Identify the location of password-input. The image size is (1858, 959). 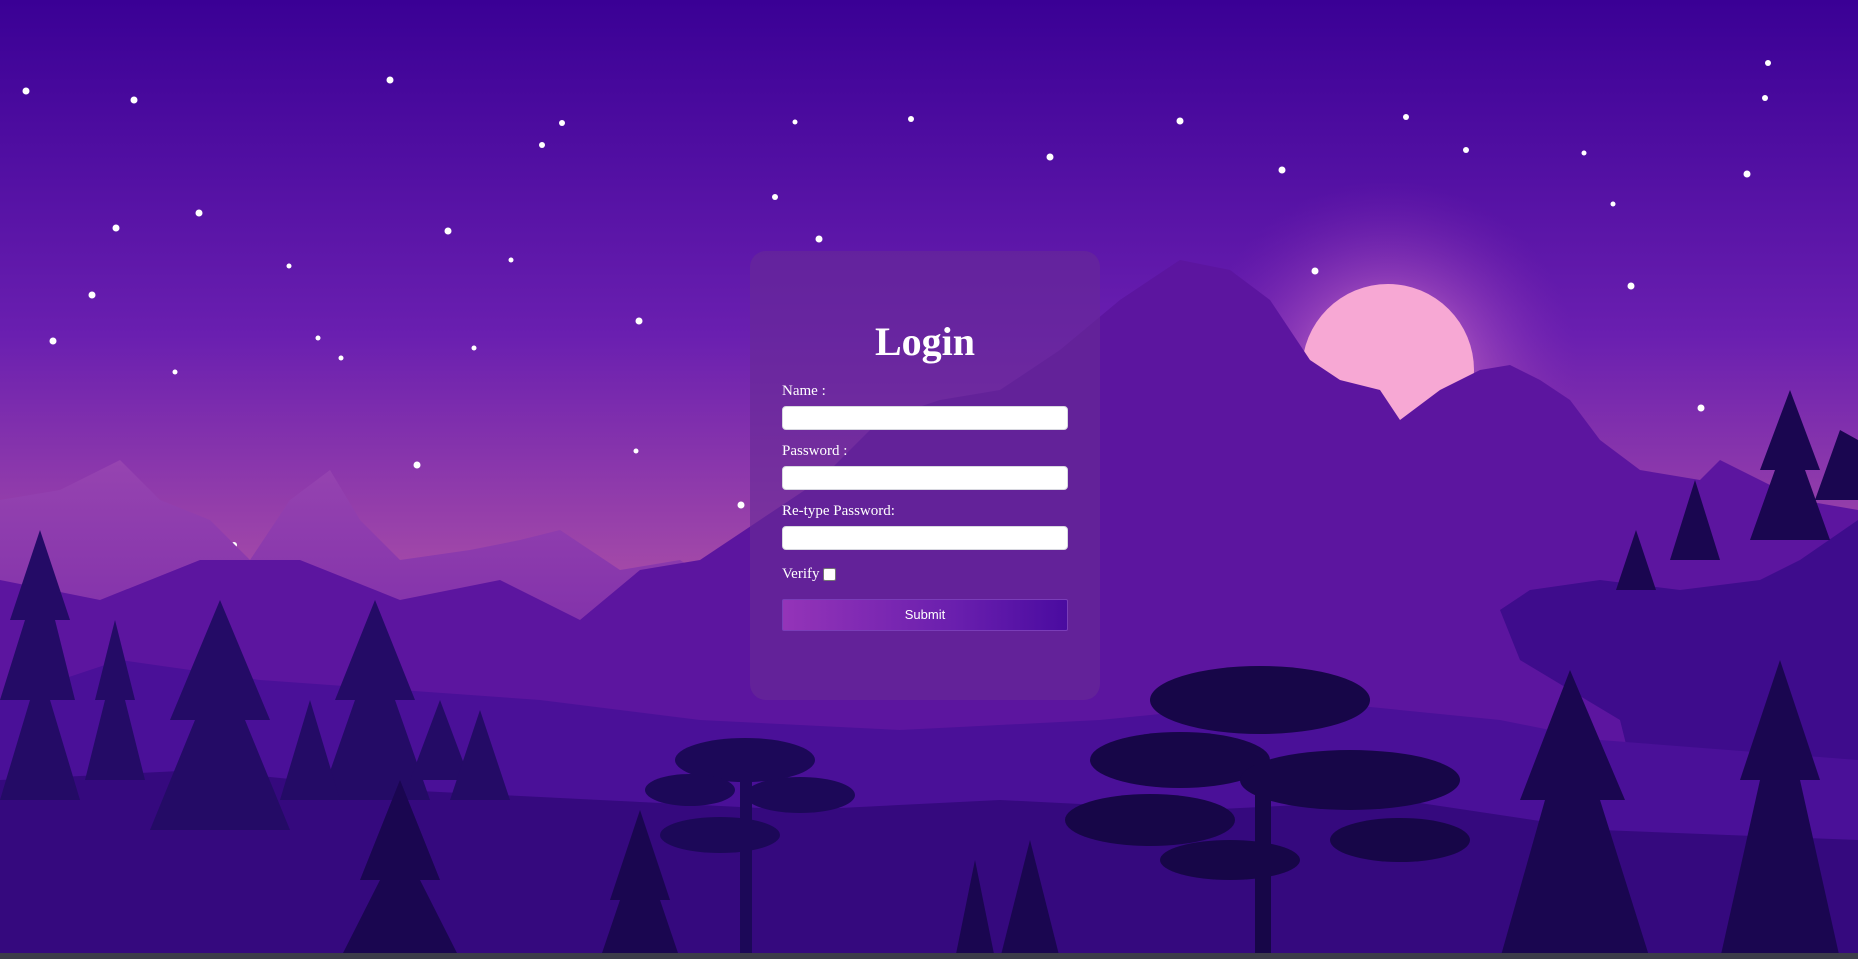
(925, 478).